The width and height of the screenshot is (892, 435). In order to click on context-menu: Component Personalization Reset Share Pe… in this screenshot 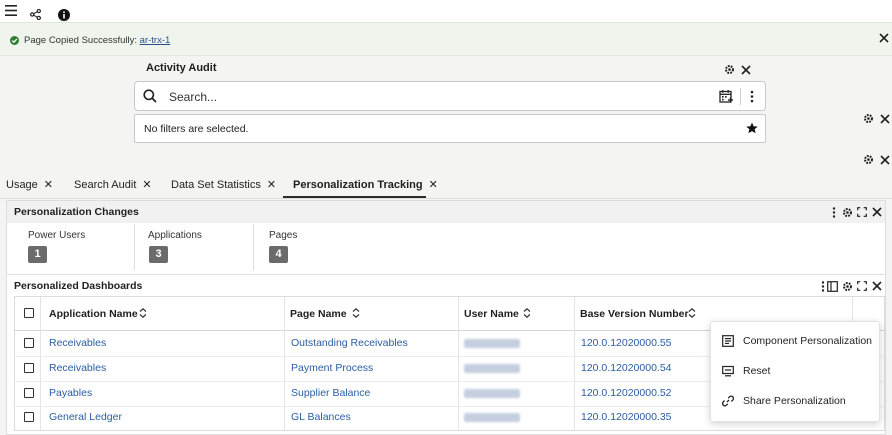, I will do `click(795, 371)`.